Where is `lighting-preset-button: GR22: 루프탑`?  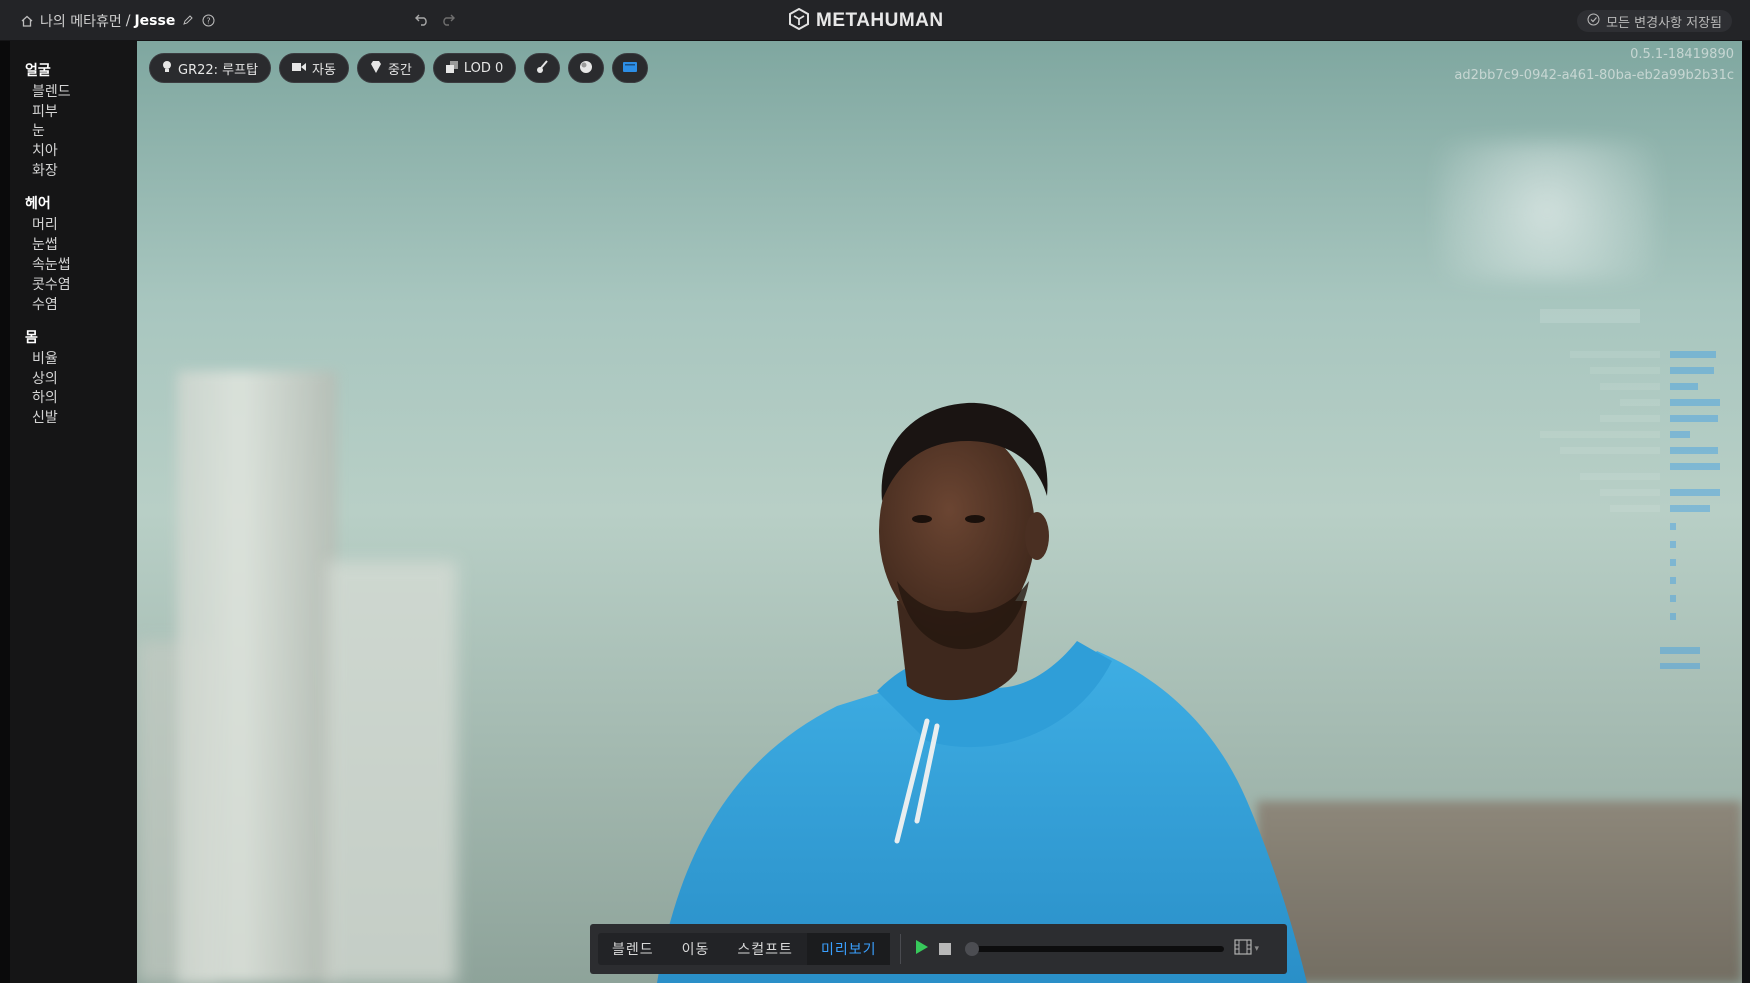
lighting-preset-button: GR22: 루프탑 is located at coordinates (210, 68).